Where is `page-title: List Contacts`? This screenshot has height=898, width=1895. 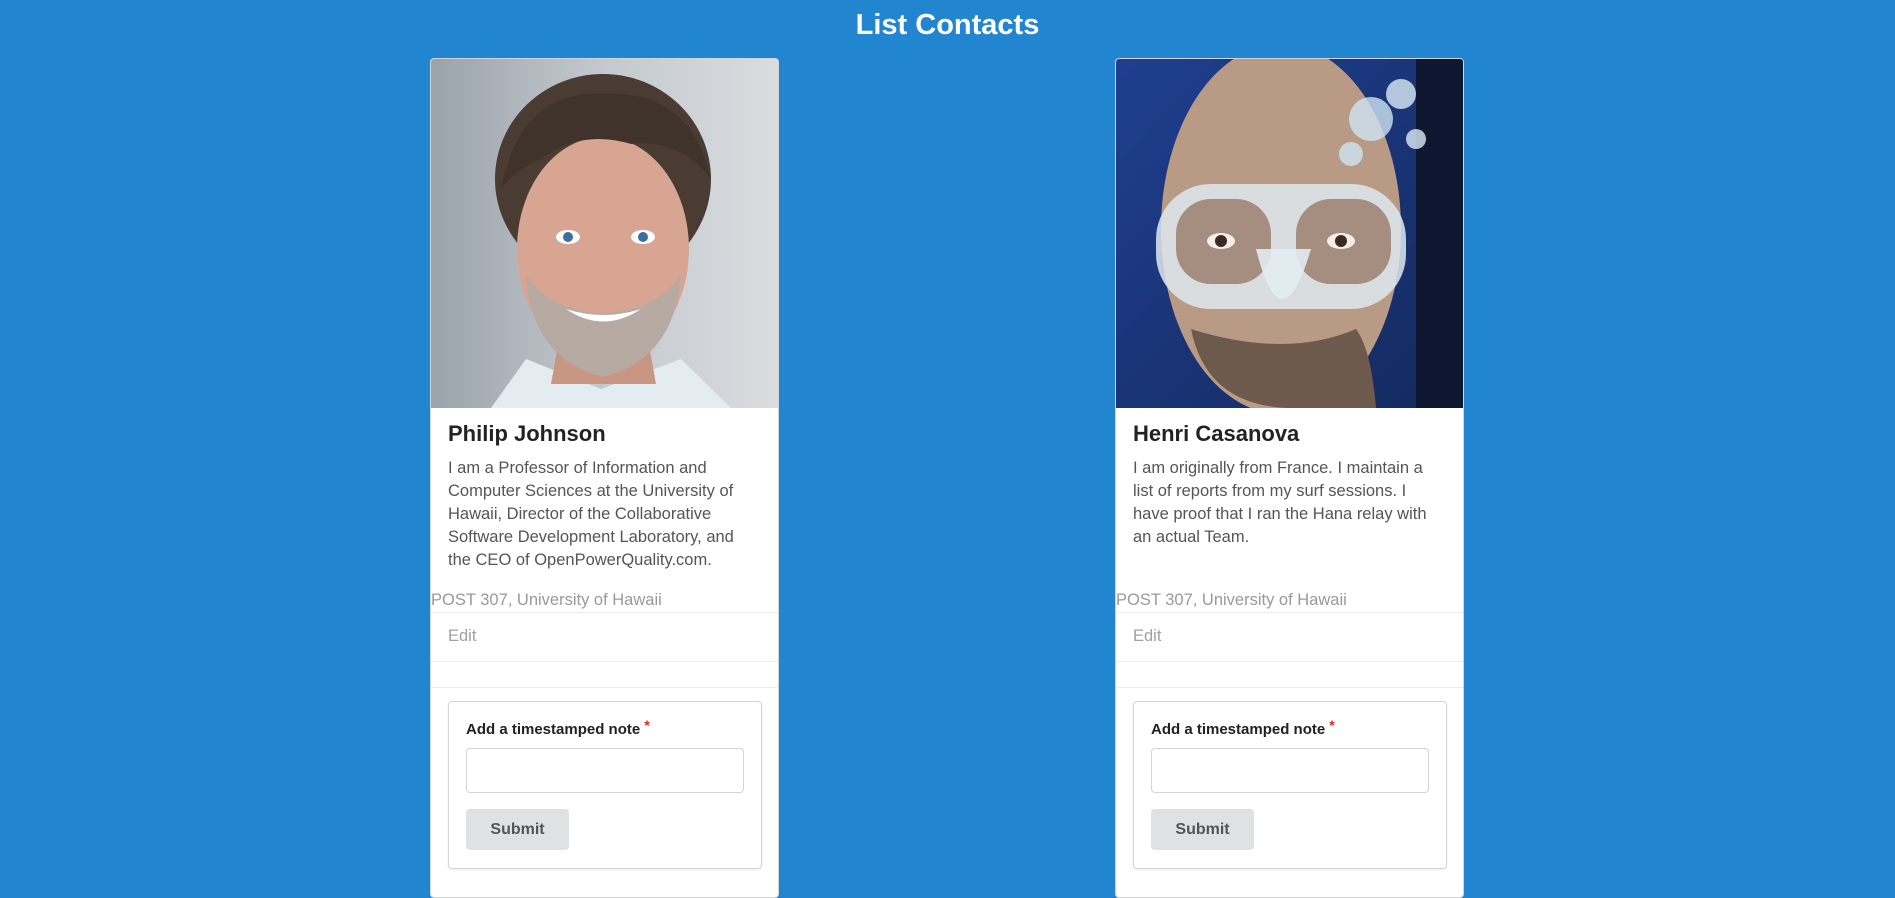
page-title: List Contacts is located at coordinates (947, 25).